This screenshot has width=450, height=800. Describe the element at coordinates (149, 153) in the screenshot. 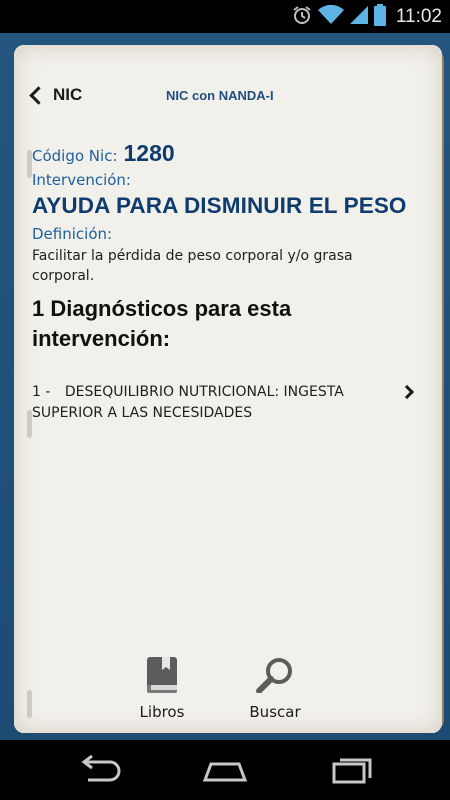

I see `code-value: 1280` at that location.